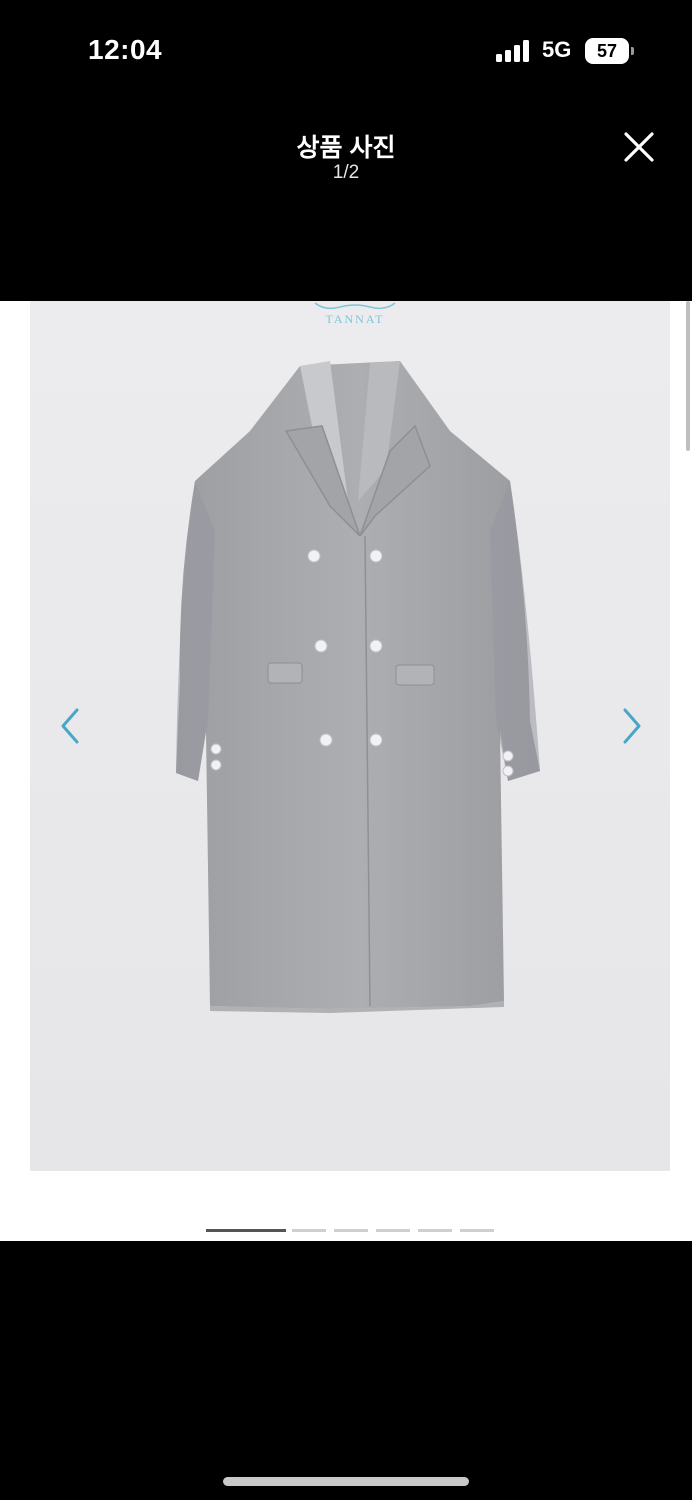 This screenshot has height=1500, width=692. I want to click on battery-icon: 57, so click(610, 51).